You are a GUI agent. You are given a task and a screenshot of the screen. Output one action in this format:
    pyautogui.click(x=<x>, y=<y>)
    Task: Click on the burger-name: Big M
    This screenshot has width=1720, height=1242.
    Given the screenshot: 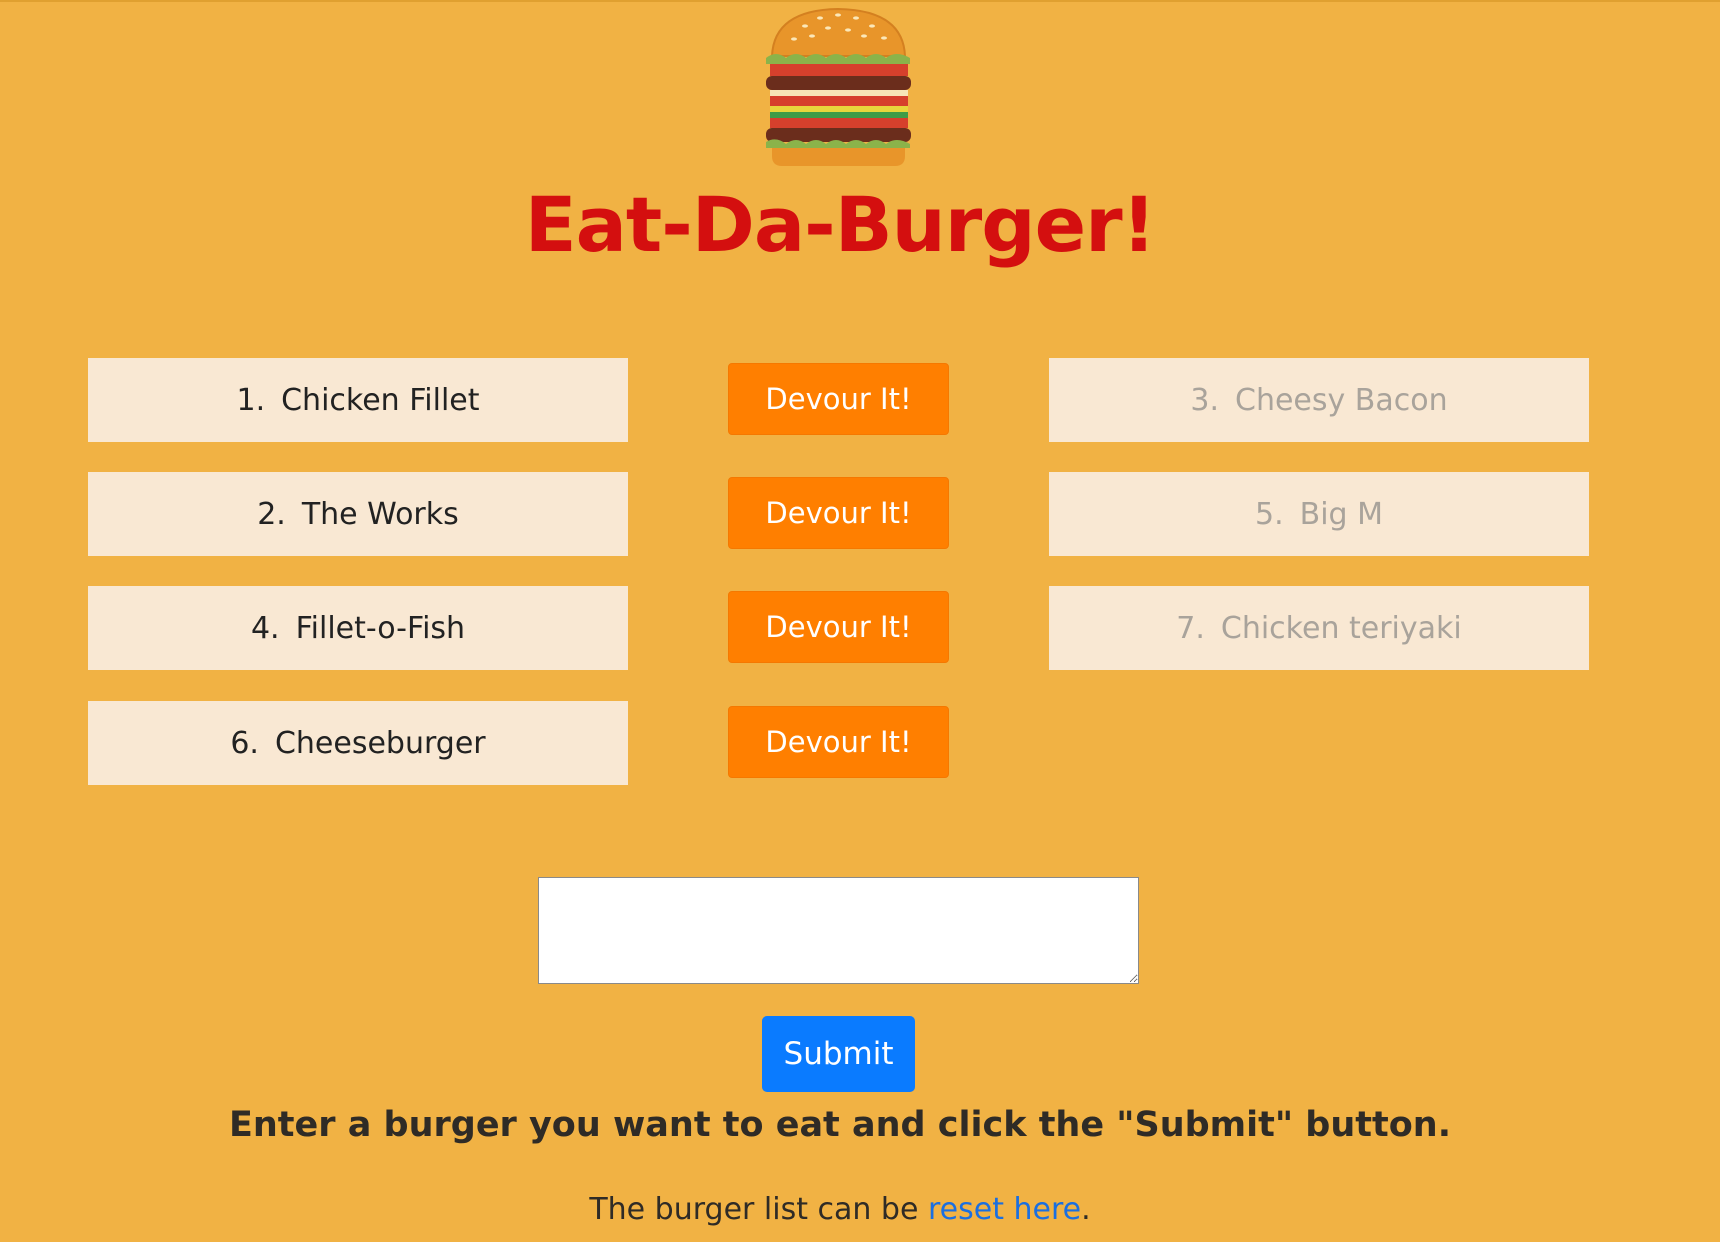 What is the action you would take?
    pyautogui.click(x=1341, y=514)
    